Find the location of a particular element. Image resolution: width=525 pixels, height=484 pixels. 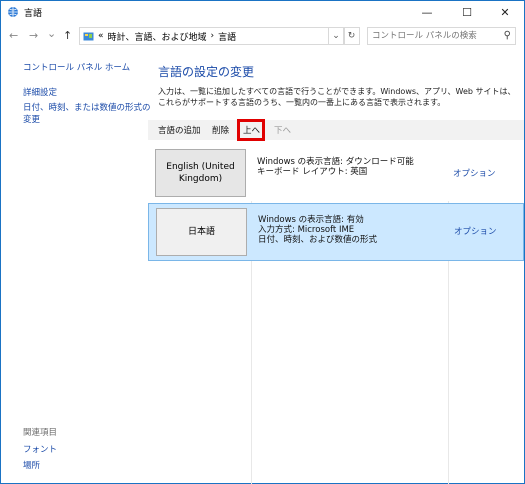

display-language-status: Windows の表示言語: ダウンロード可能 is located at coordinates (335, 162).